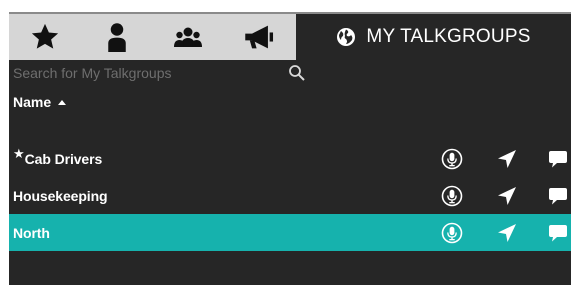  I want to click on talkgroup-name: North, so click(31, 232).